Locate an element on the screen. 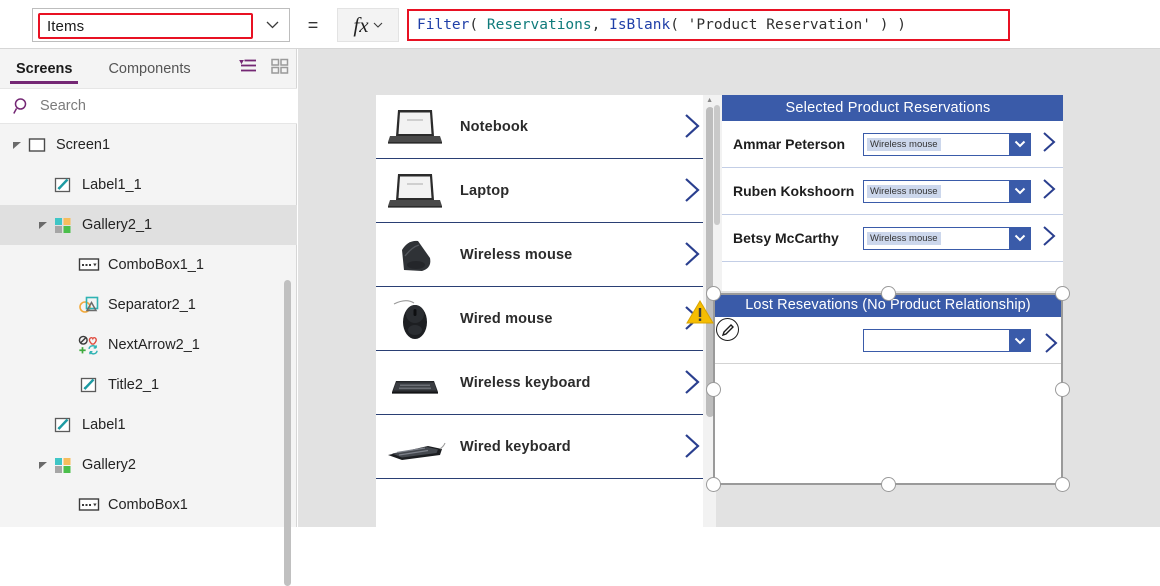  tree-view-icon is located at coordinates (247, 68).